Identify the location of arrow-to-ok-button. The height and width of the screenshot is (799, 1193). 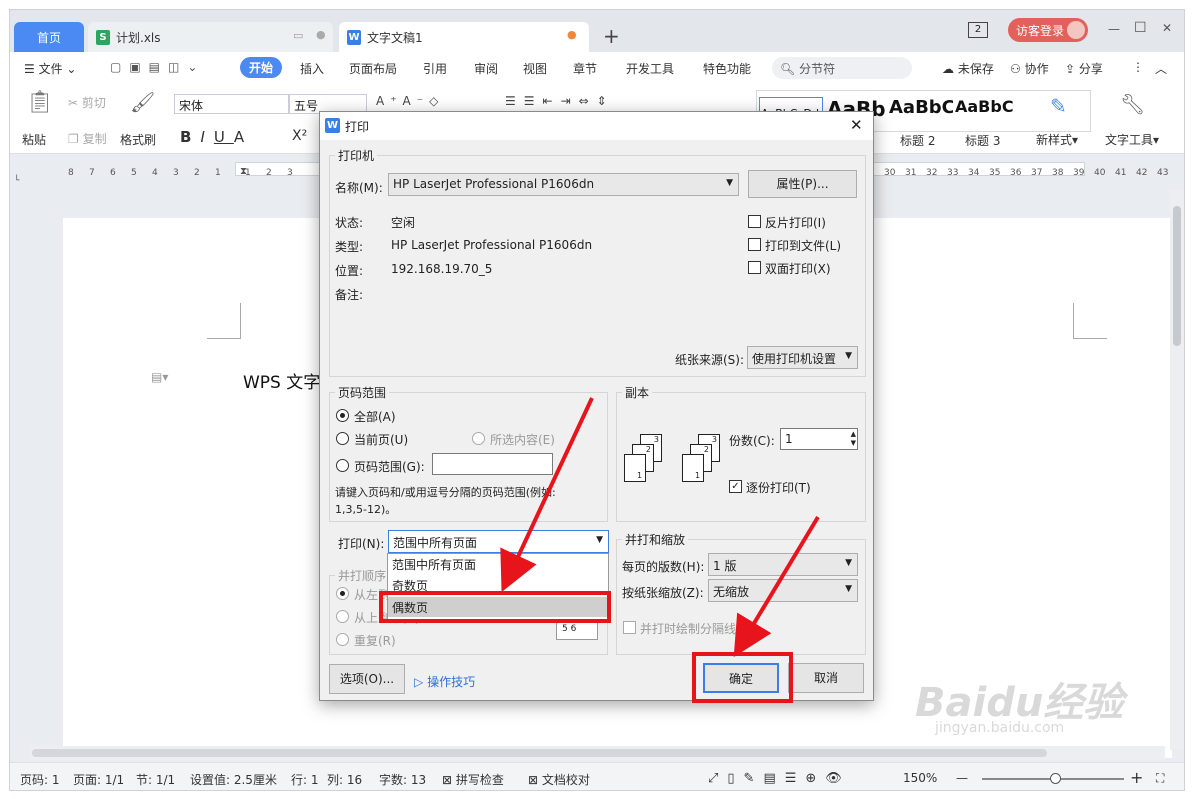
(776, 586).